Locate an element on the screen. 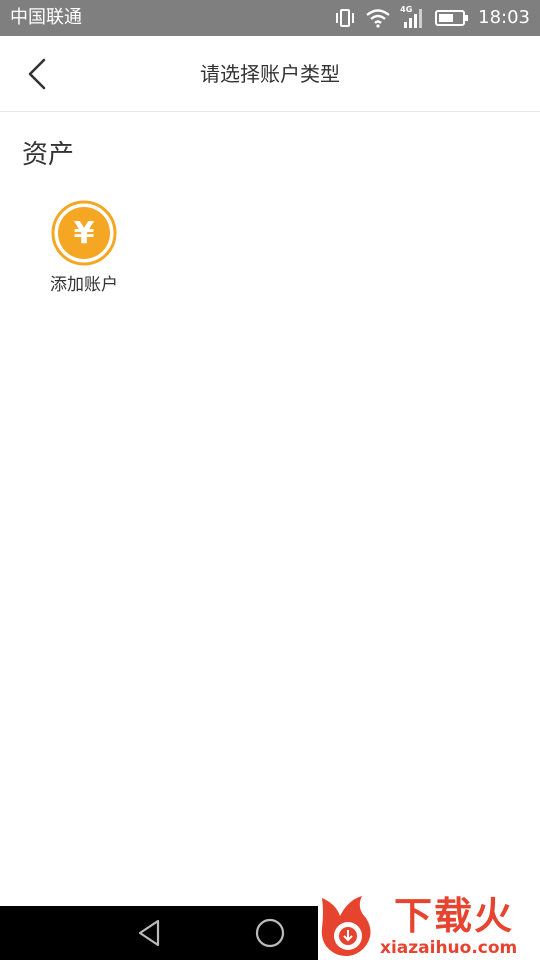  nav-home-button is located at coordinates (270, 933).